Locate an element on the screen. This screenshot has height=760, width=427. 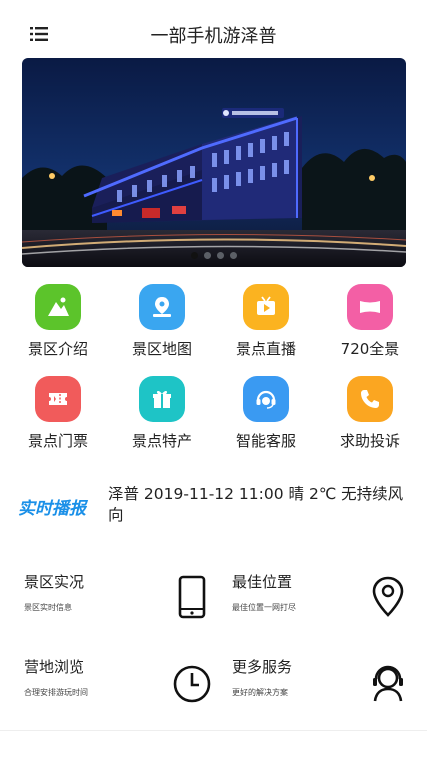
service-label: 智能客服 is located at coordinates (265, 441).